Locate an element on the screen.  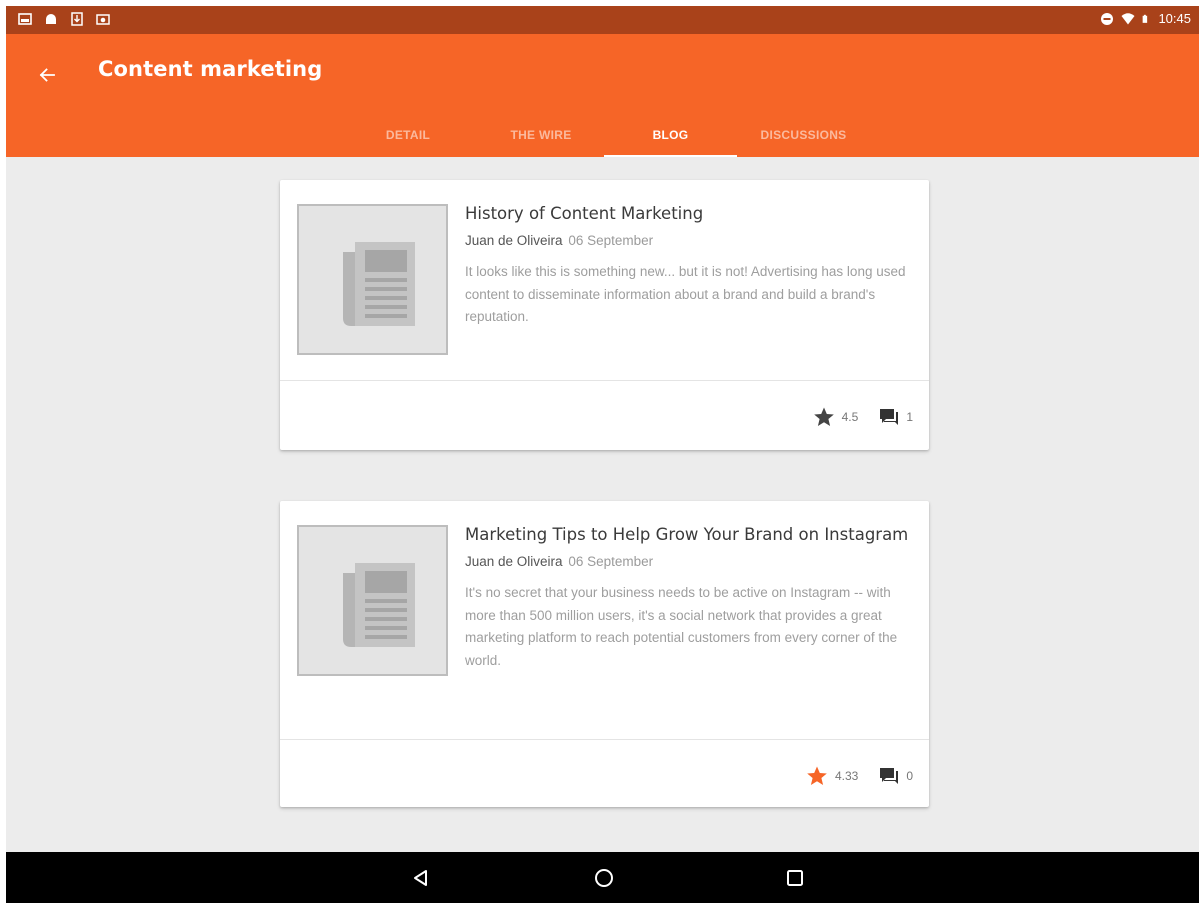
wifi-icon is located at coordinates (1128, 18).